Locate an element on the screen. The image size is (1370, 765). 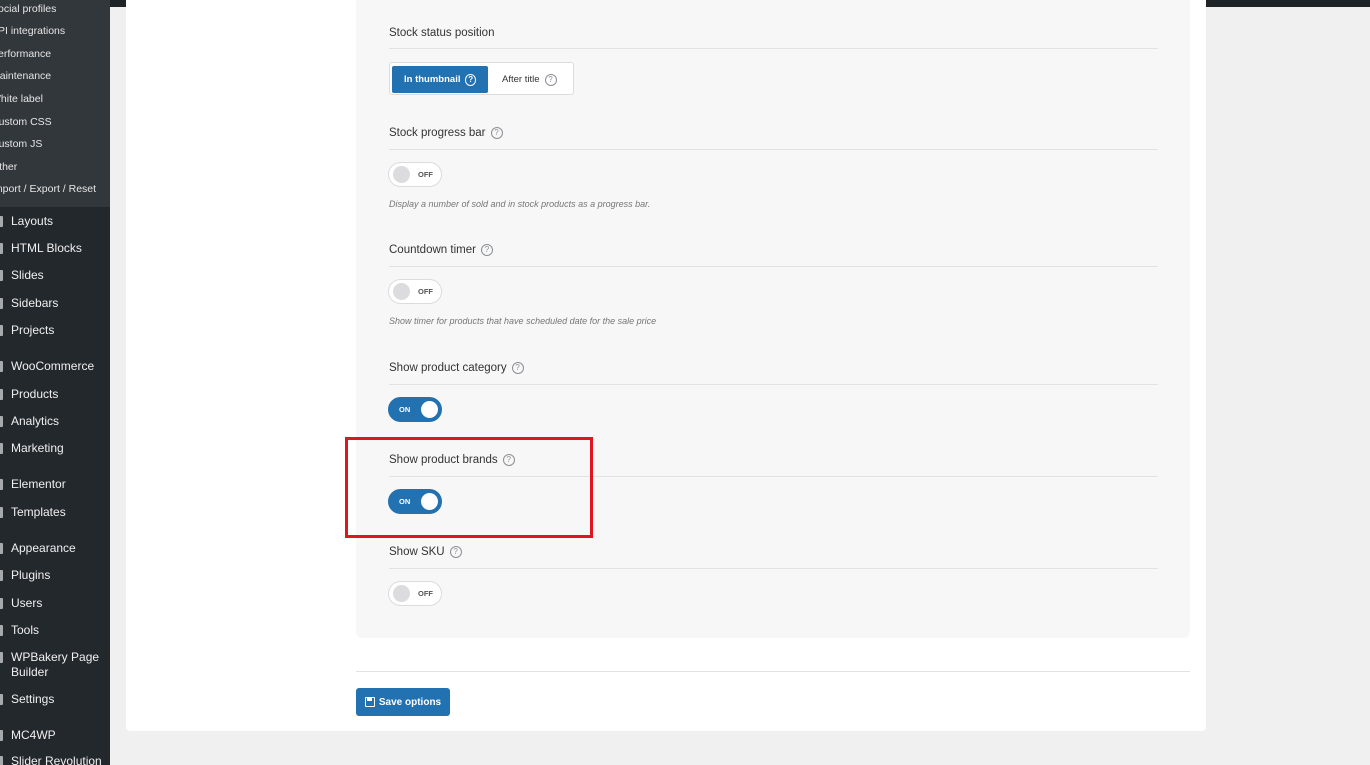
appearance-icon is located at coordinates (1, 548).